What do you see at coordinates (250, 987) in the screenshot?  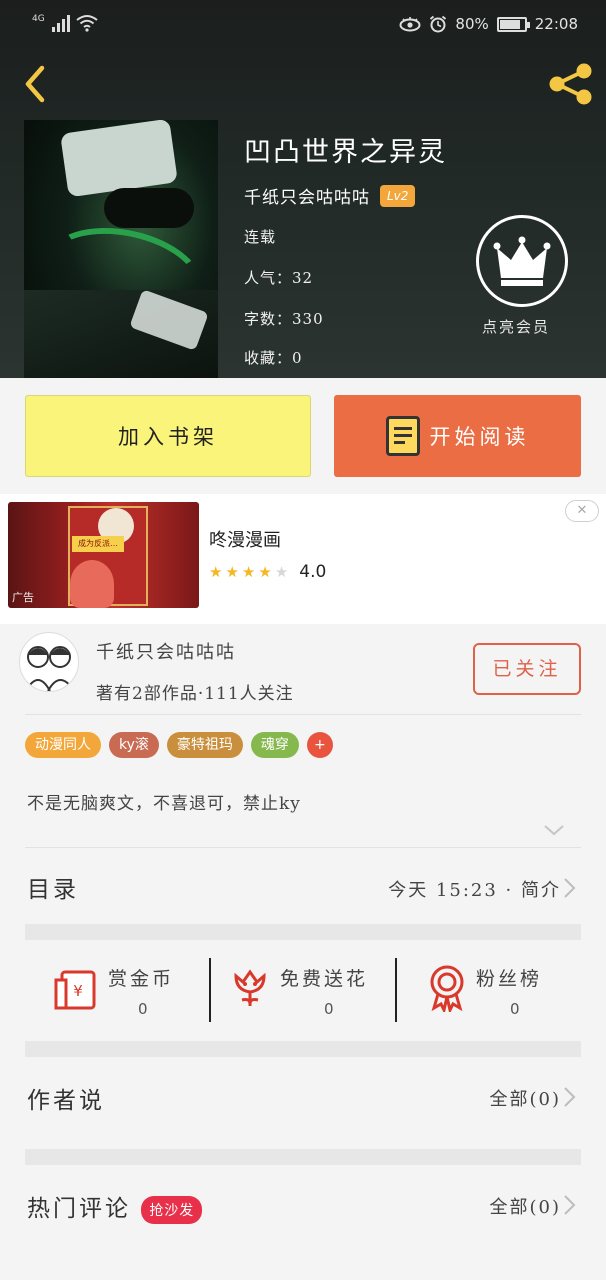 I see `flower-icon` at bounding box center [250, 987].